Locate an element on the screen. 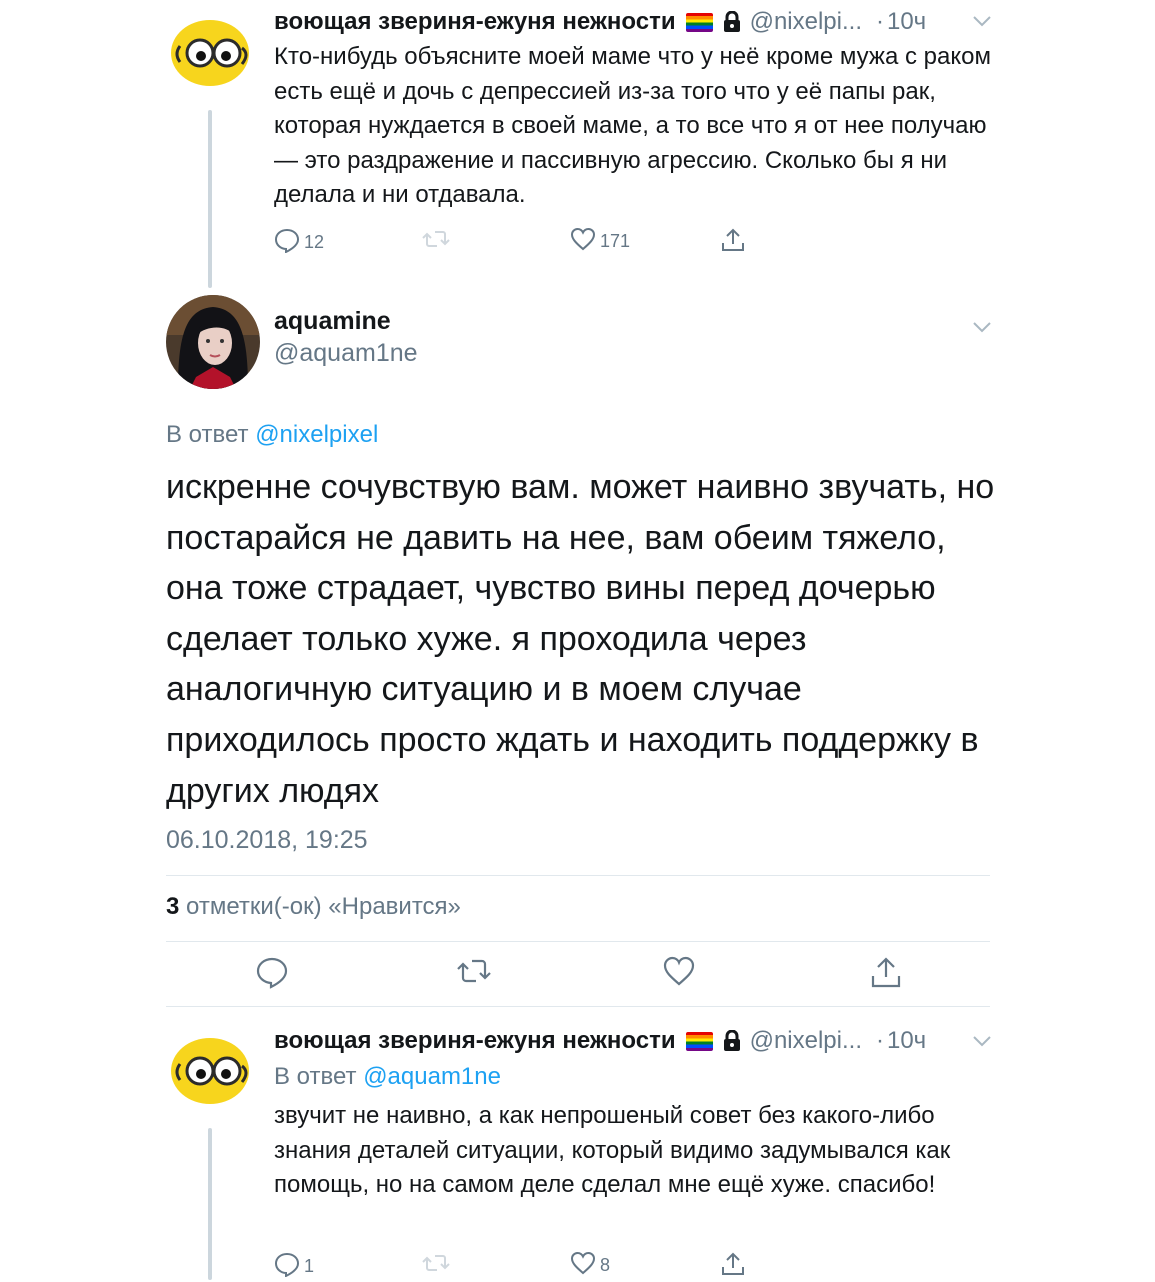  like-button: 171 is located at coordinates (600, 241).